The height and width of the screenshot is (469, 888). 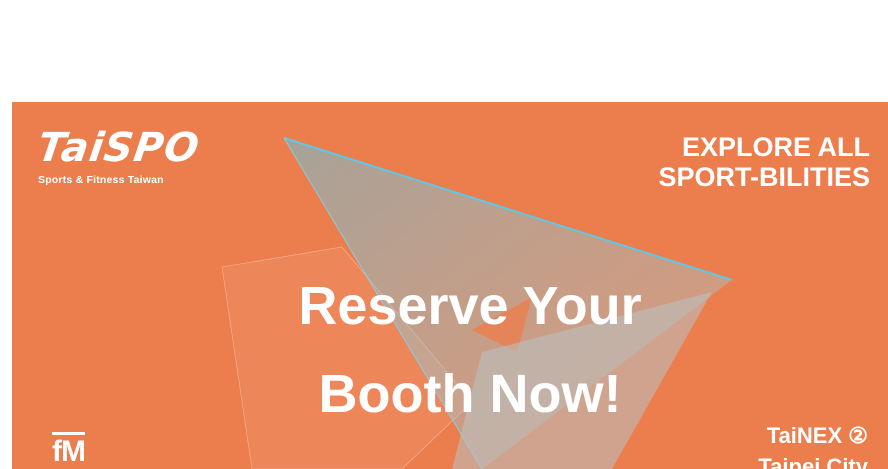 What do you see at coordinates (470, 306) in the screenshot?
I see `cta-line-1: Reserve Your` at bounding box center [470, 306].